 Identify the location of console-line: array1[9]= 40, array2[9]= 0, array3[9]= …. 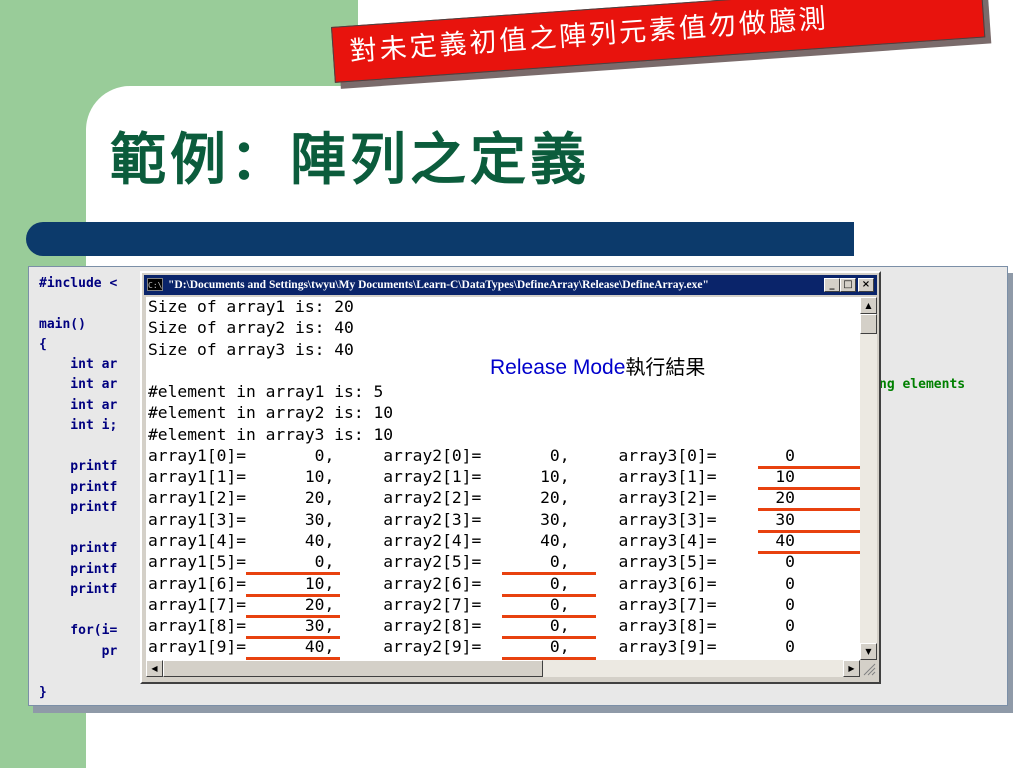
(471, 646).